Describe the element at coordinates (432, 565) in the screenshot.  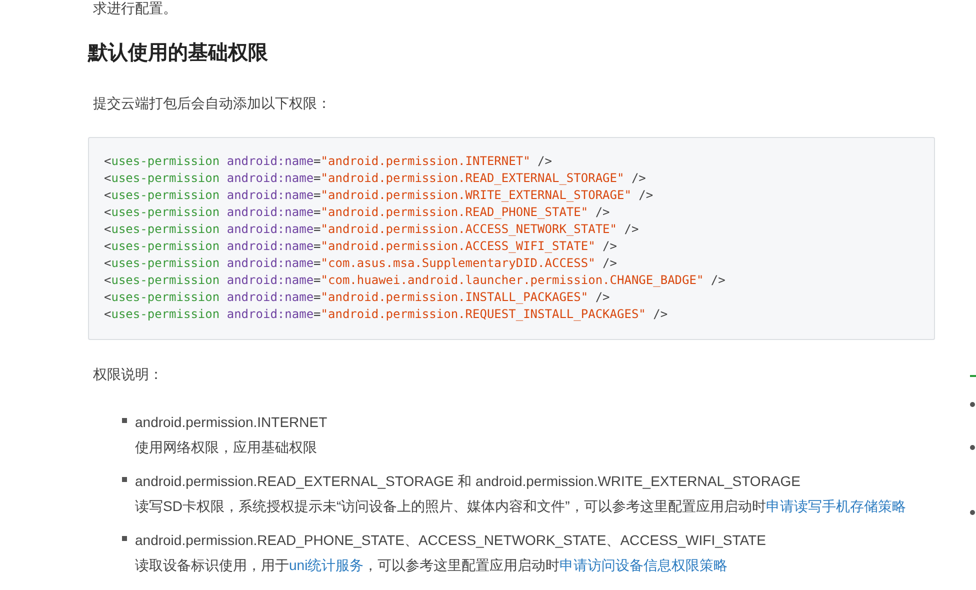
I see `permission-description: 读取设备标识使用，用于uni统计服务，可以参考这里配置应用启动时申请访问设备信息权限策略` at that location.